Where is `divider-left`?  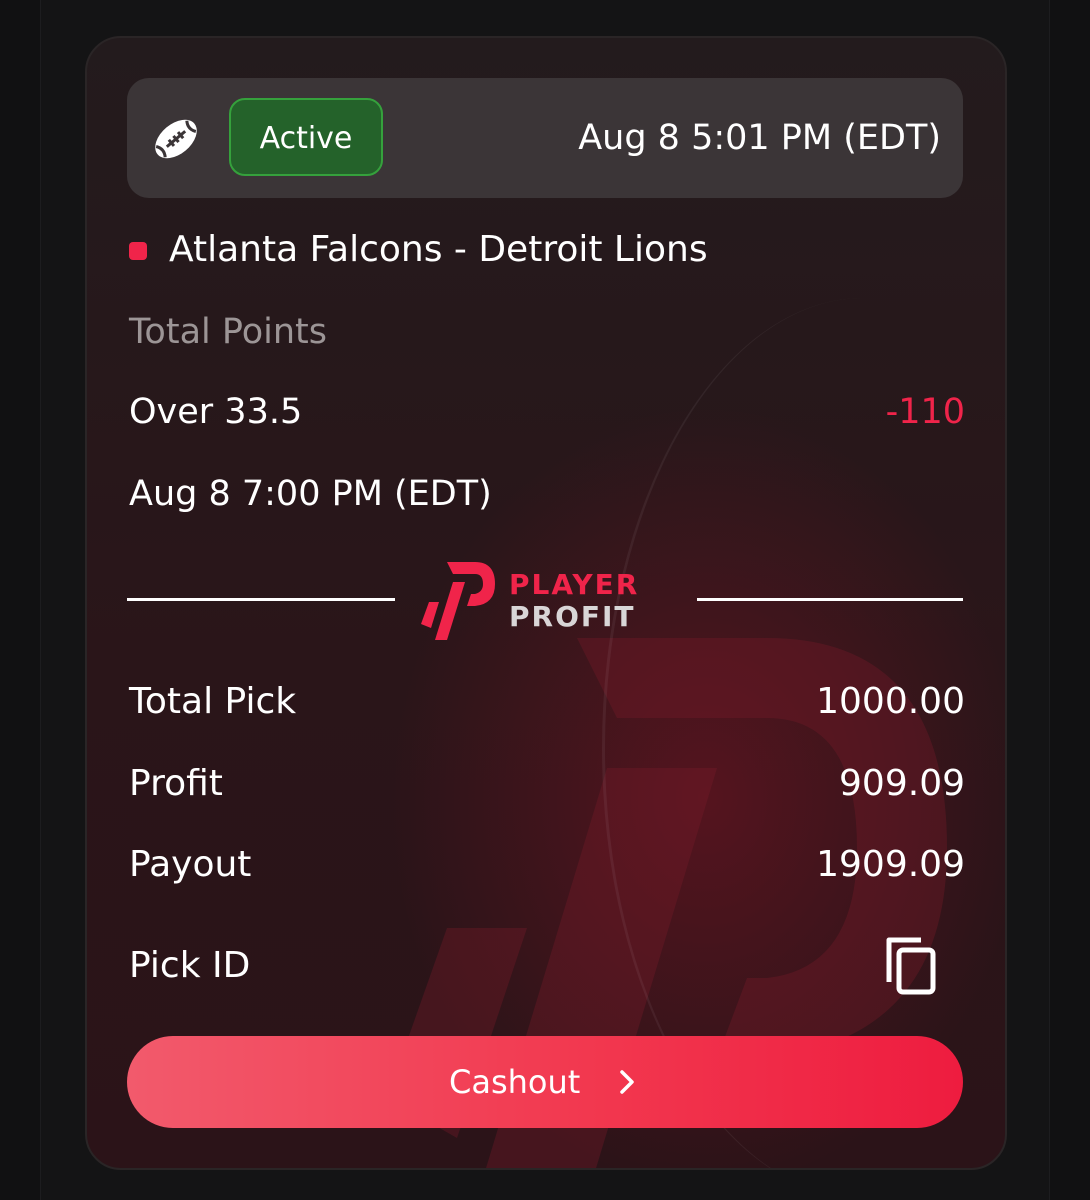
divider-left is located at coordinates (261, 599).